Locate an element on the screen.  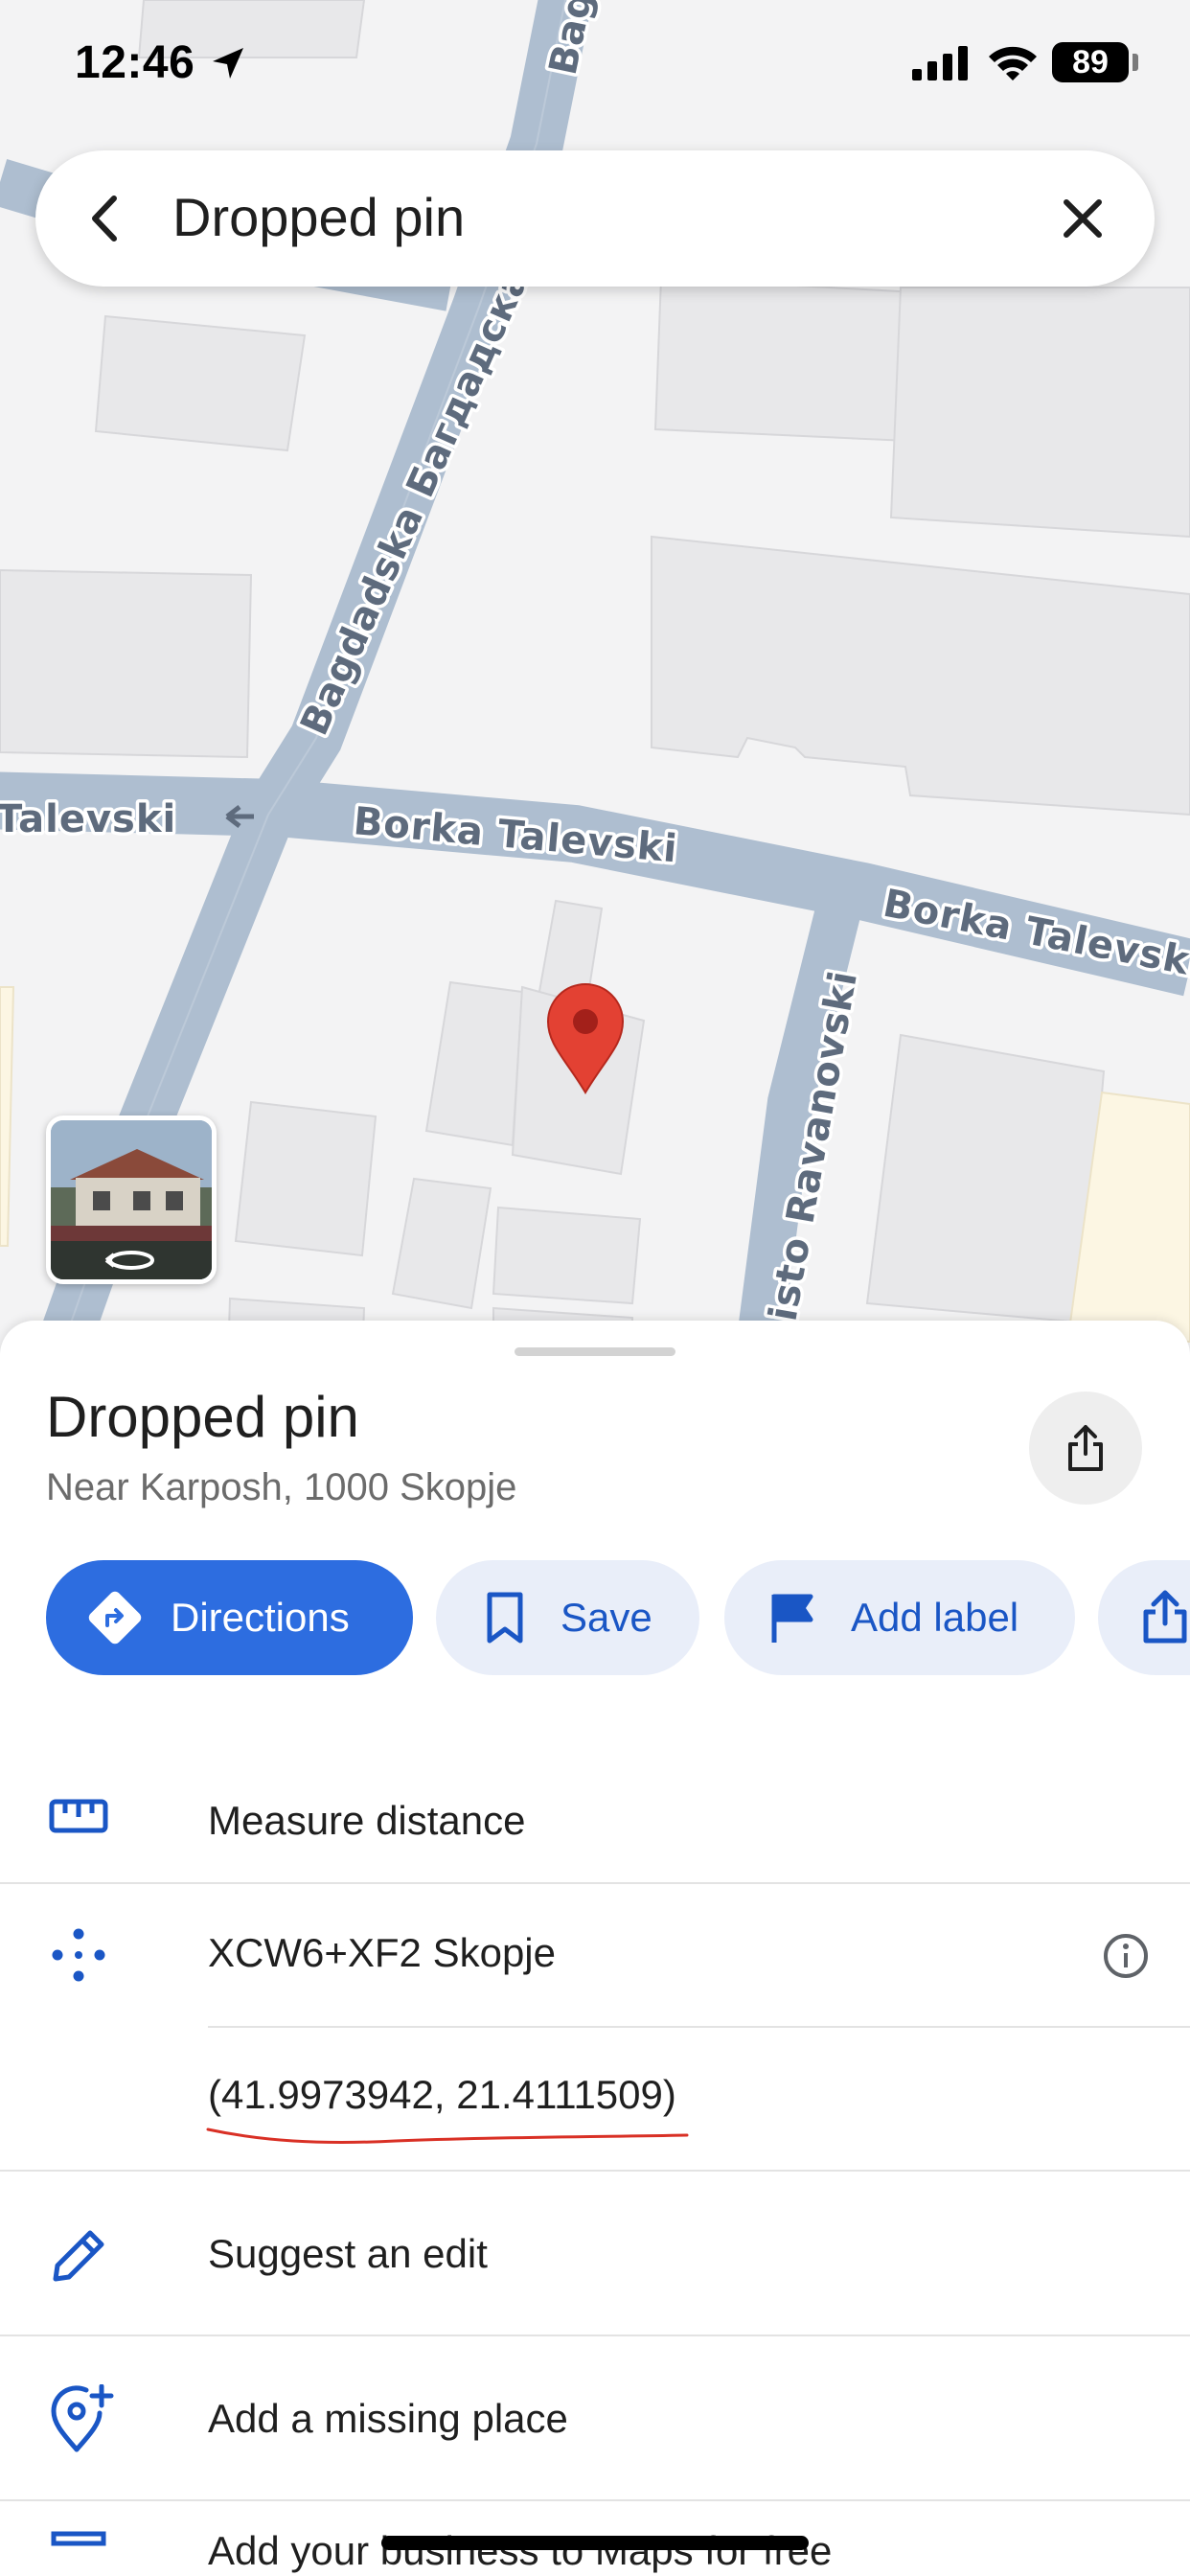
back-arrow-icon is located at coordinates (107, 218).